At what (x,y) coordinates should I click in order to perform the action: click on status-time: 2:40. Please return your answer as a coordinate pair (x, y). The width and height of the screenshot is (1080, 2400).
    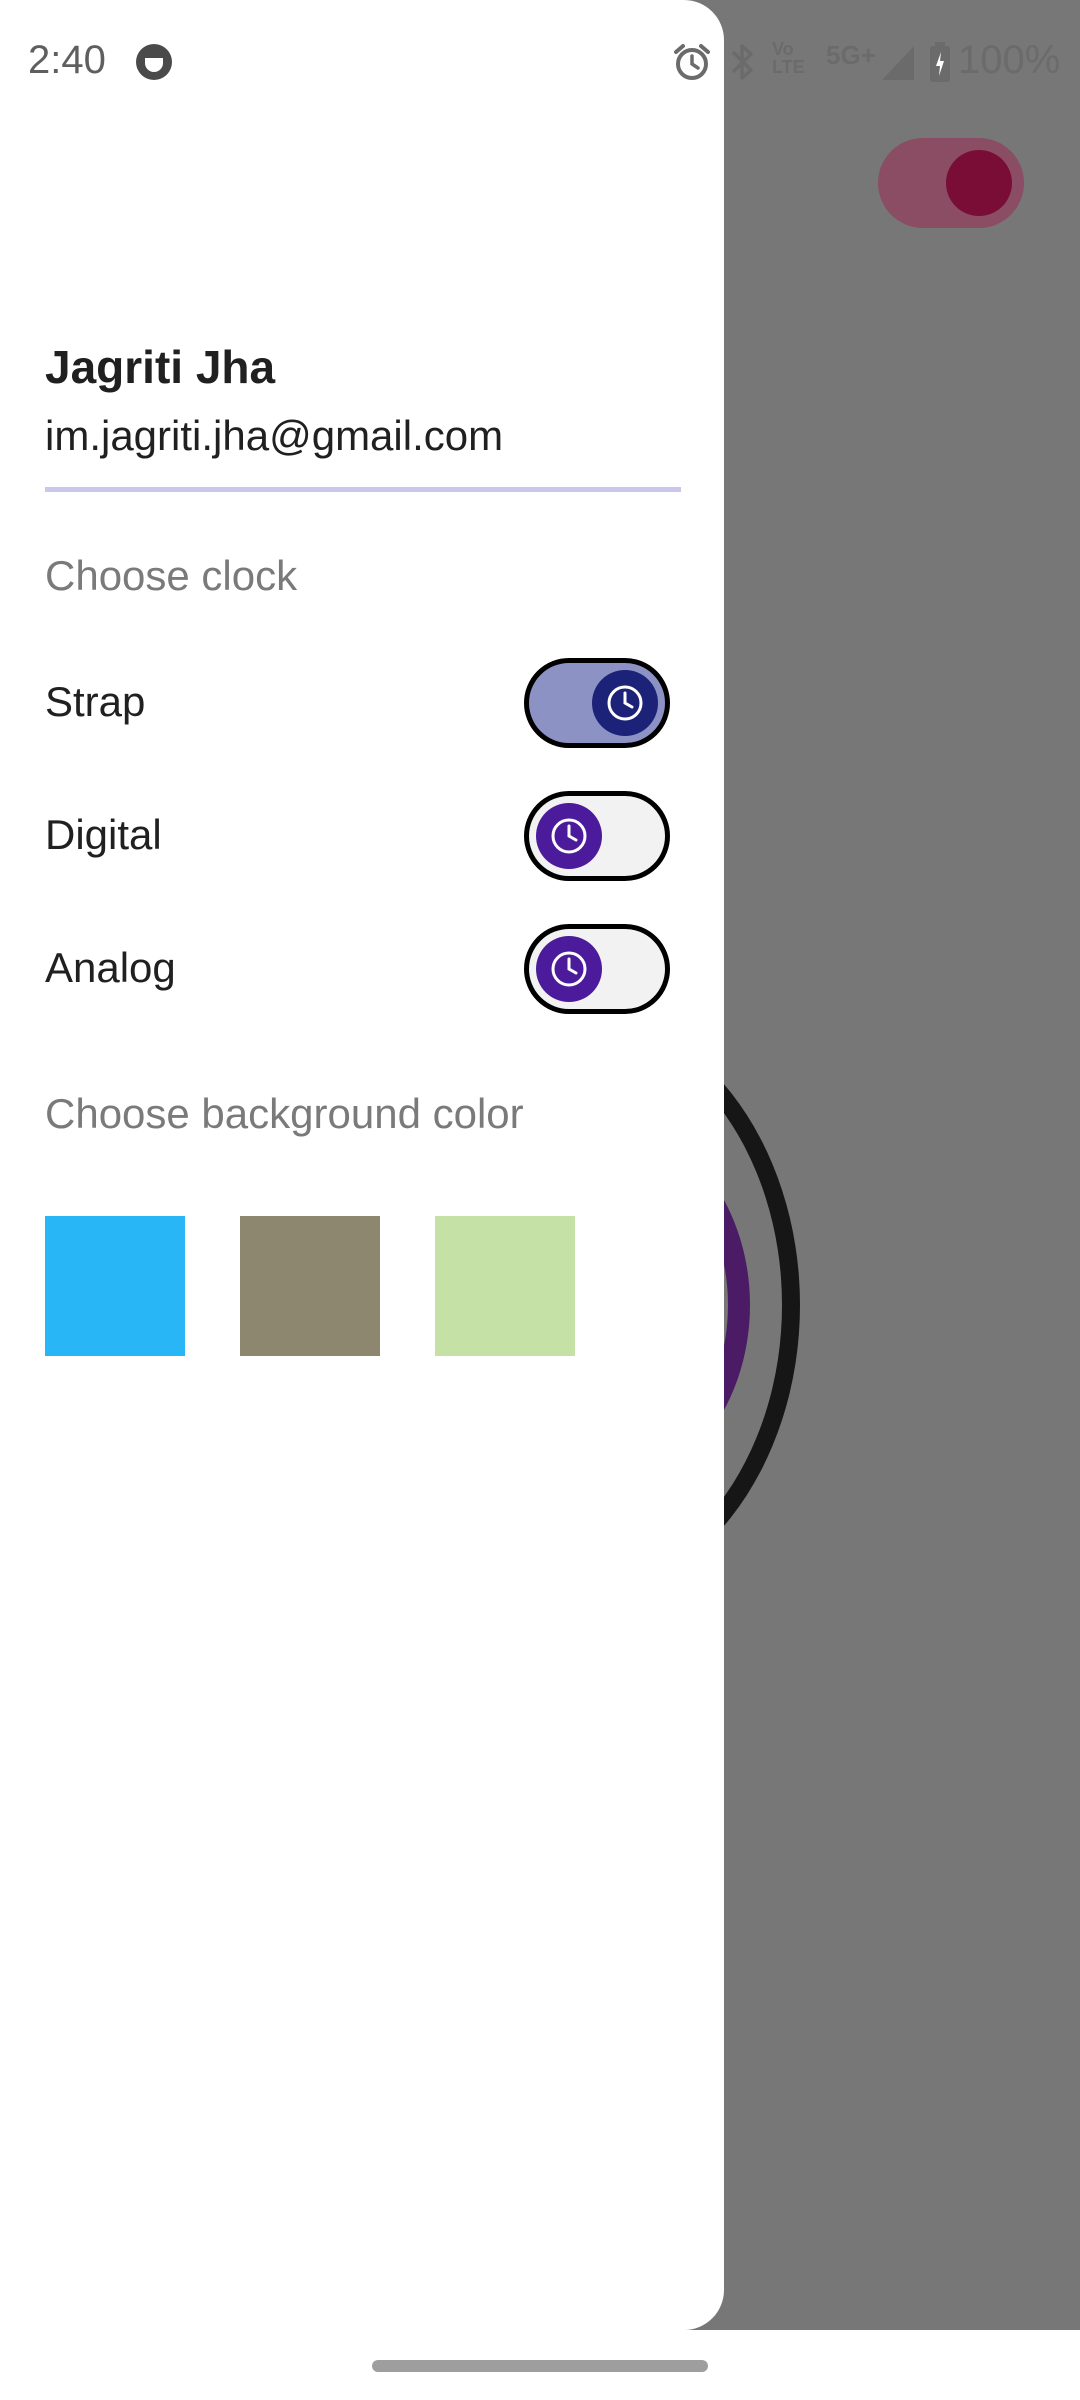
    Looking at the image, I should click on (67, 60).